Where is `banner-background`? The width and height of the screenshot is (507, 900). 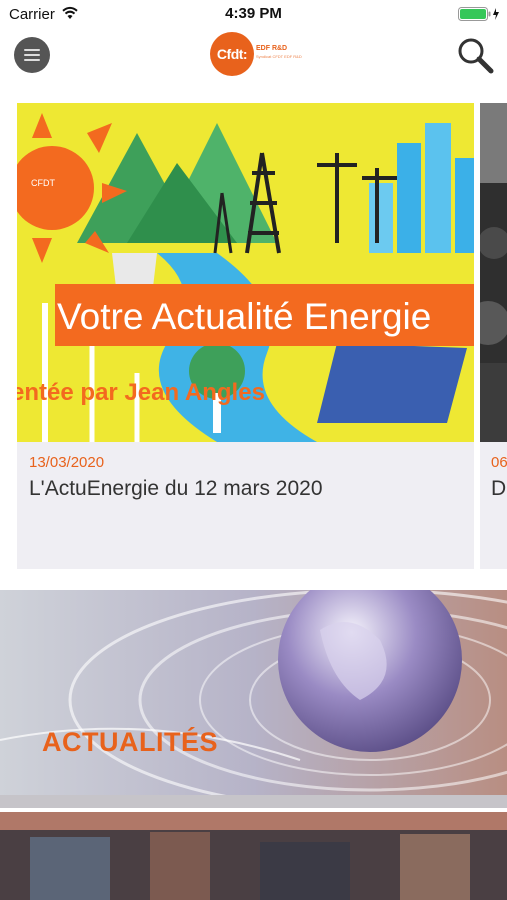
banner-background is located at coordinates (253, 856).